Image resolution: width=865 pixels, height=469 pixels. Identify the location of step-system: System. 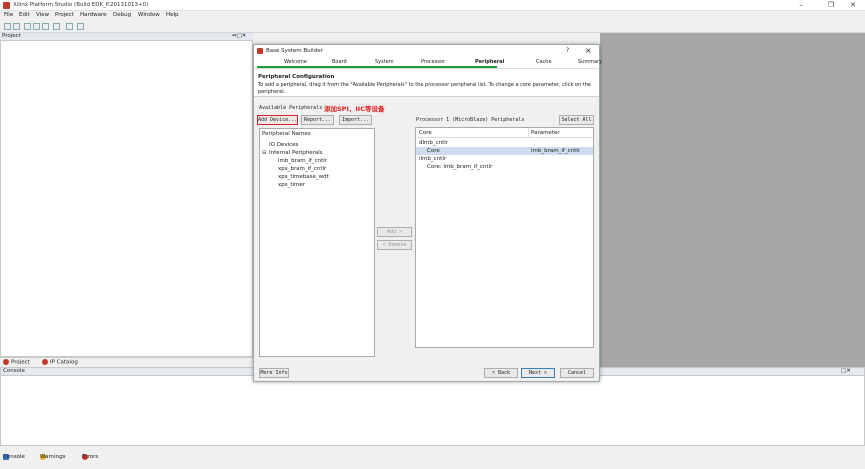
(384, 62).